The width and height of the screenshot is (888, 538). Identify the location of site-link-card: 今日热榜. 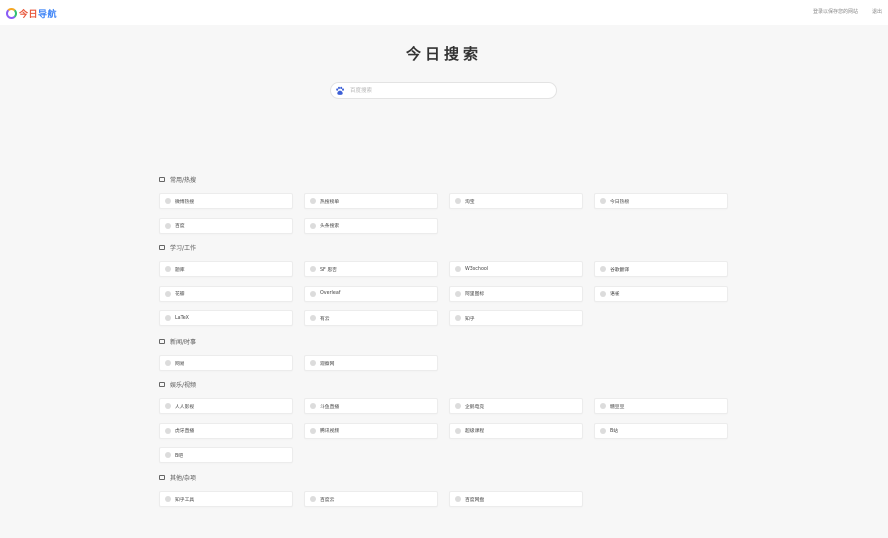
(661, 201).